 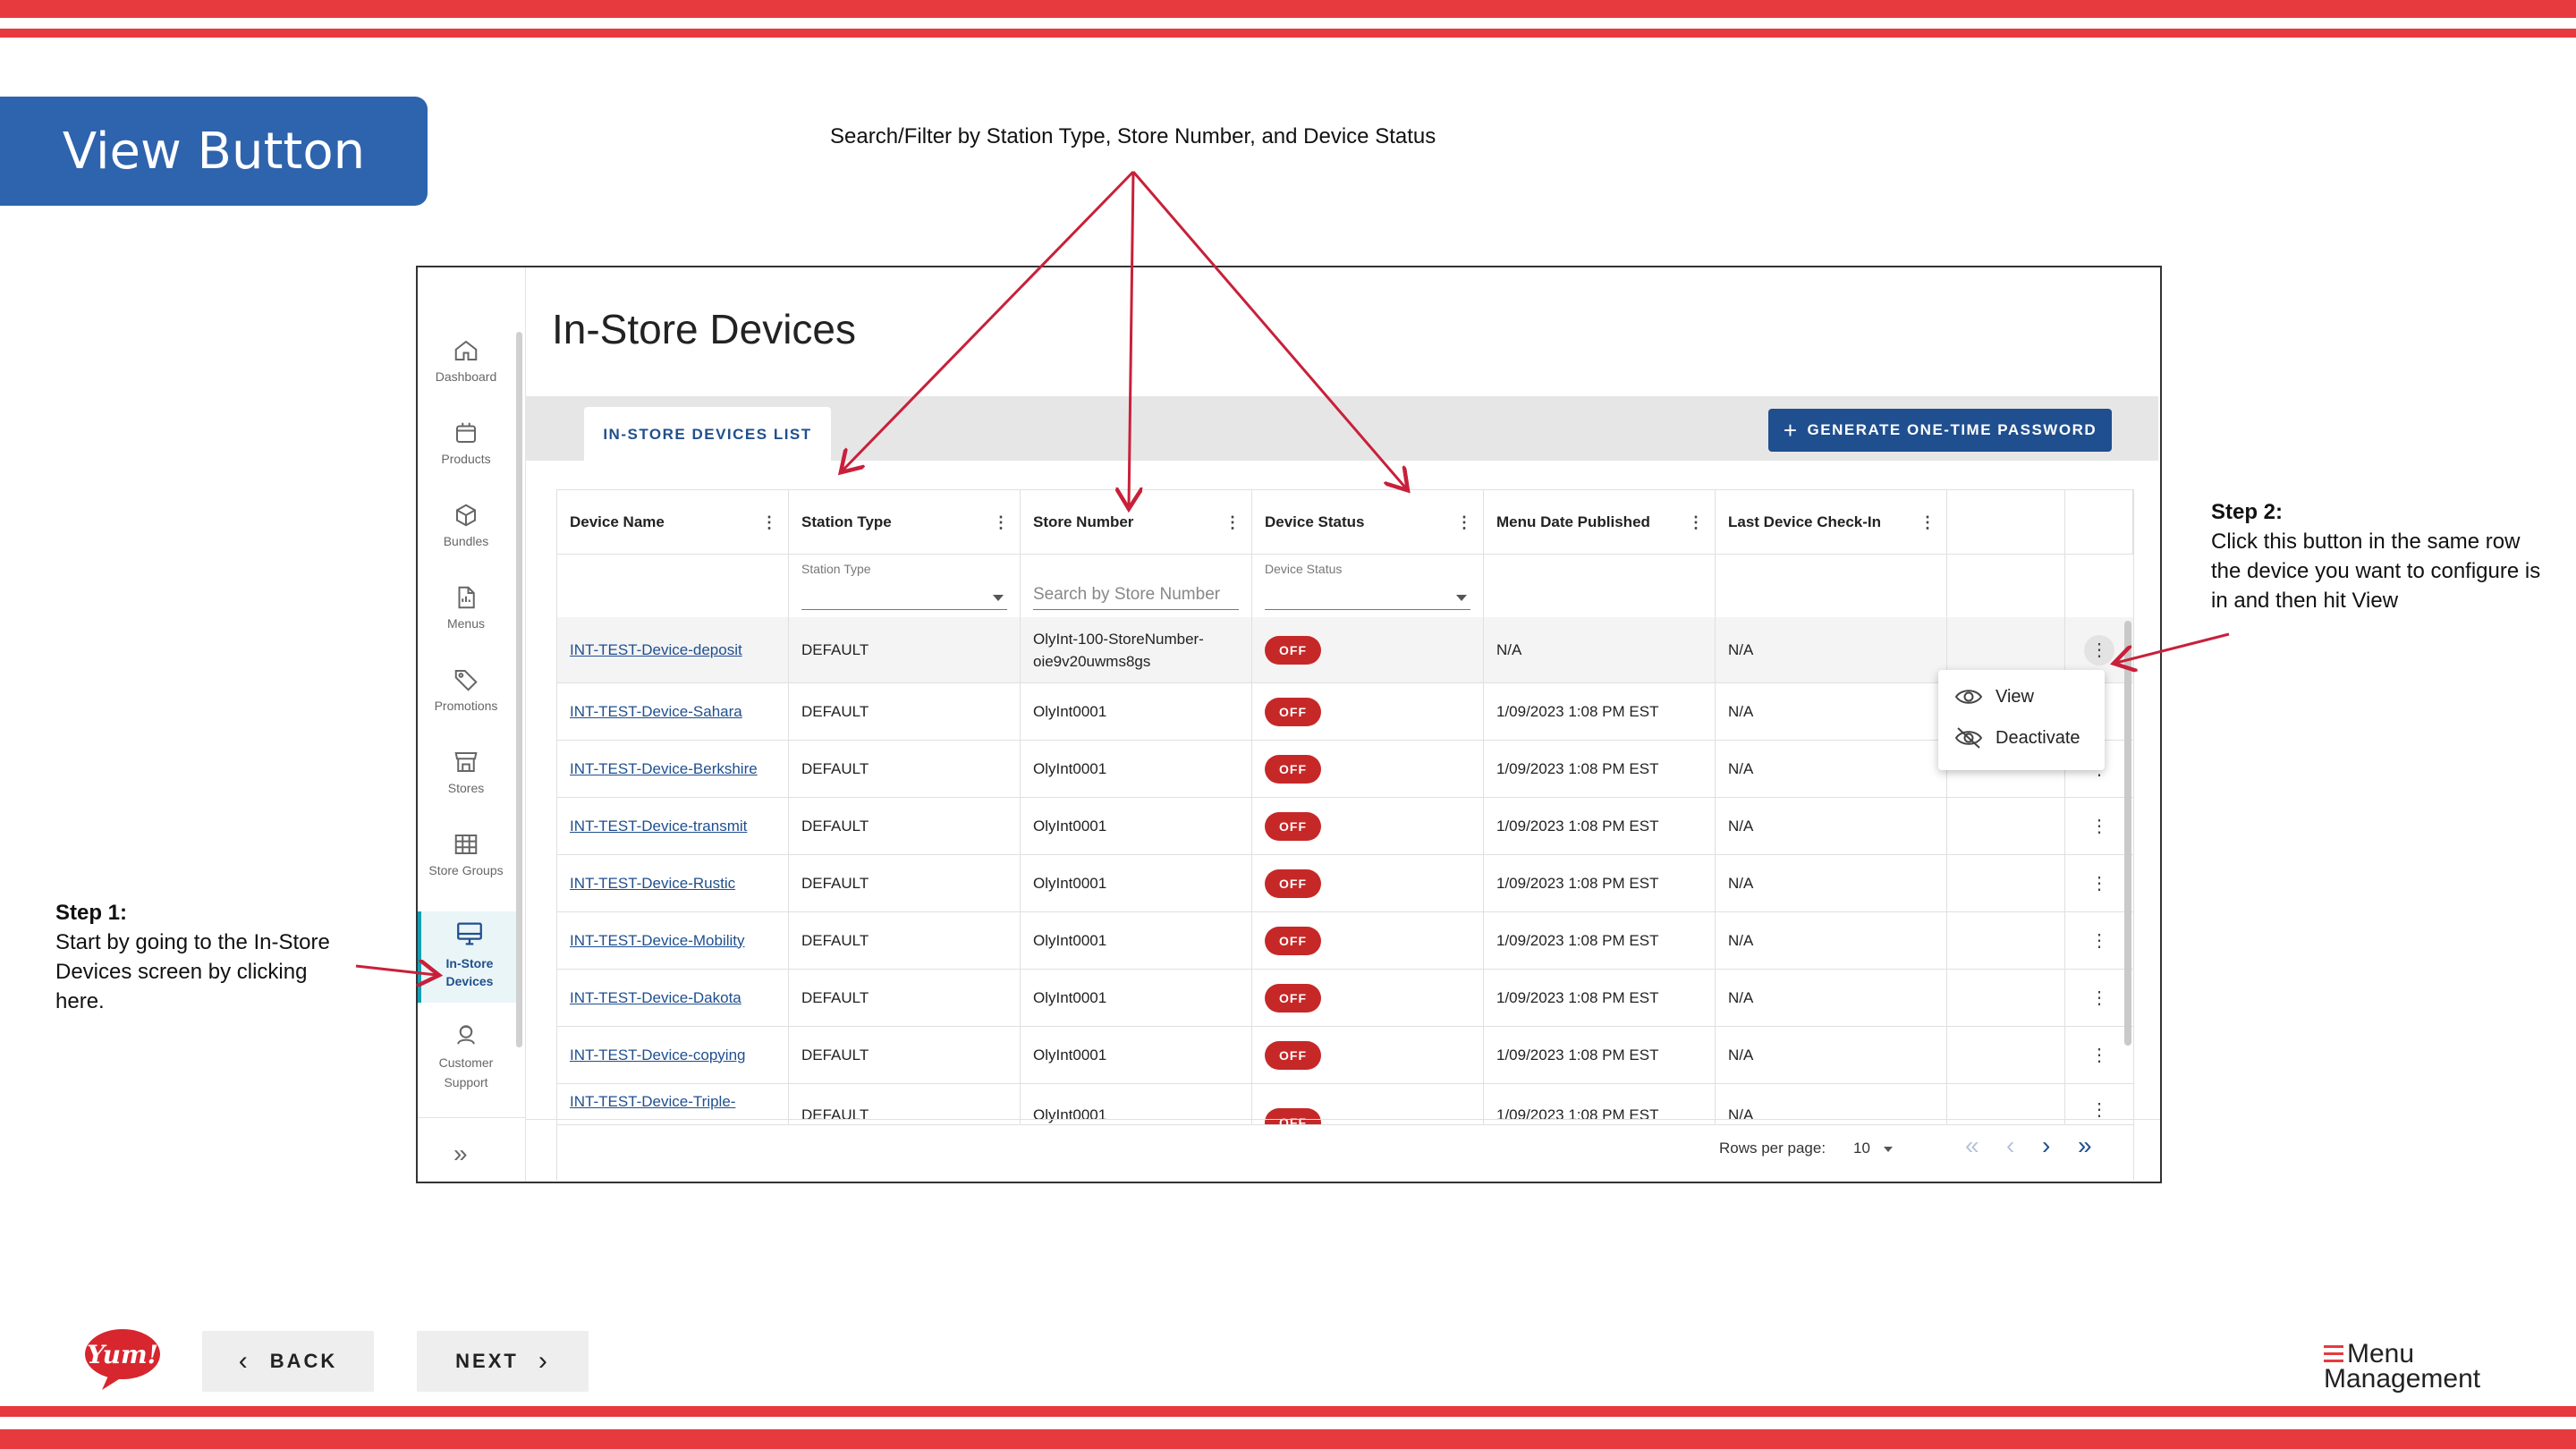 What do you see at coordinates (466, 1035) in the screenshot?
I see `support-icon` at bounding box center [466, 1035].